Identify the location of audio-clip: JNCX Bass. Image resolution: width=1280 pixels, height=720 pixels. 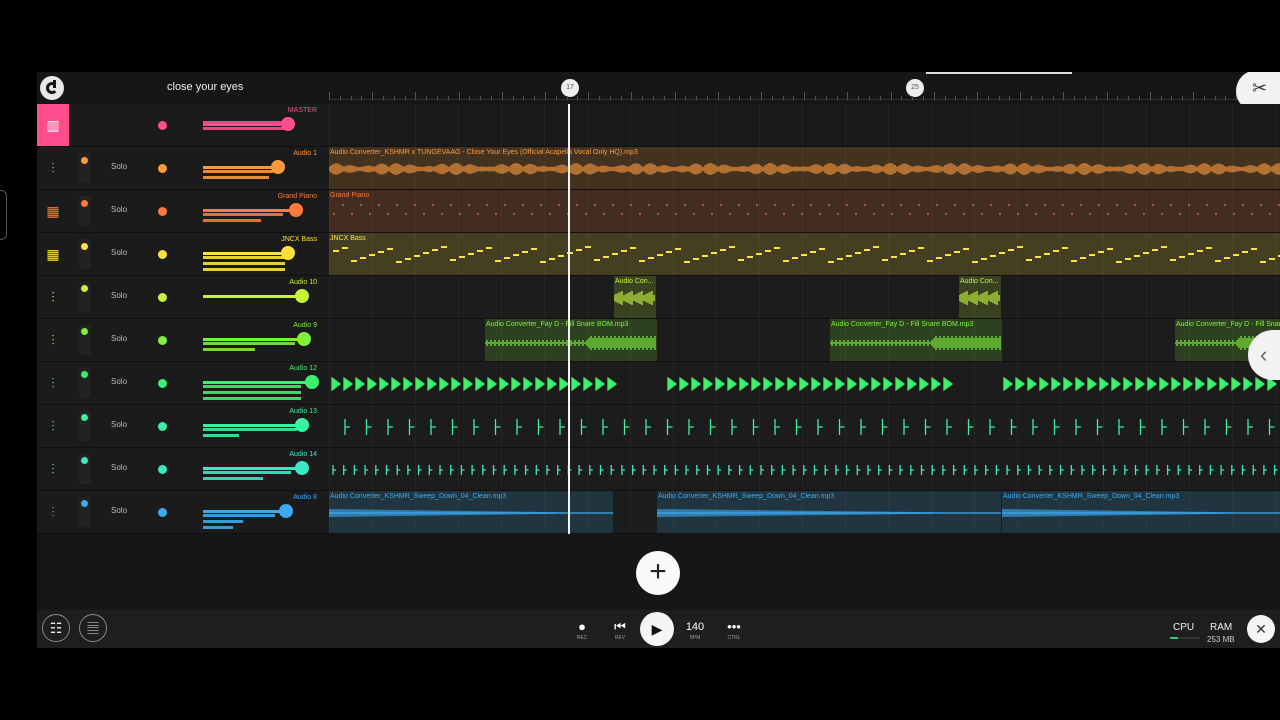
(804, 254).